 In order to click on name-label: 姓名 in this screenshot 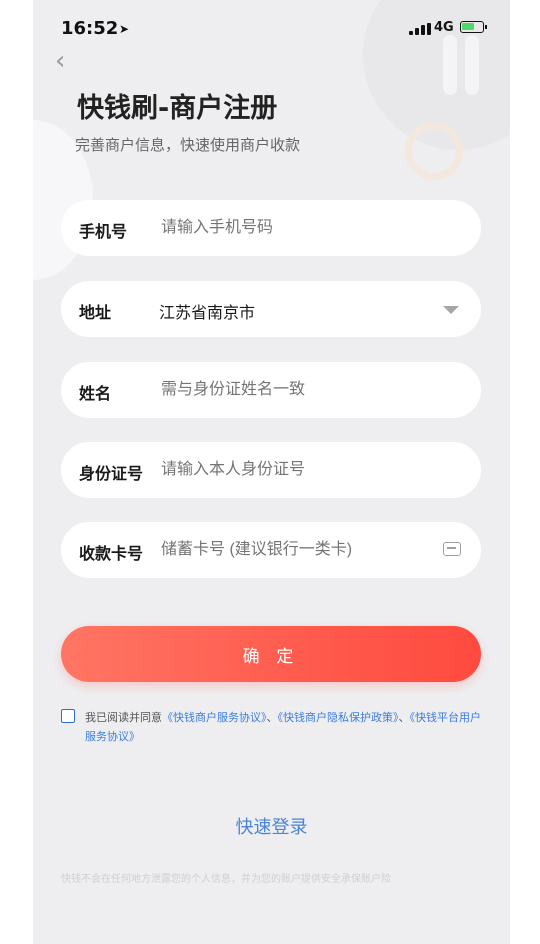, I will do `click(95, 393)`.